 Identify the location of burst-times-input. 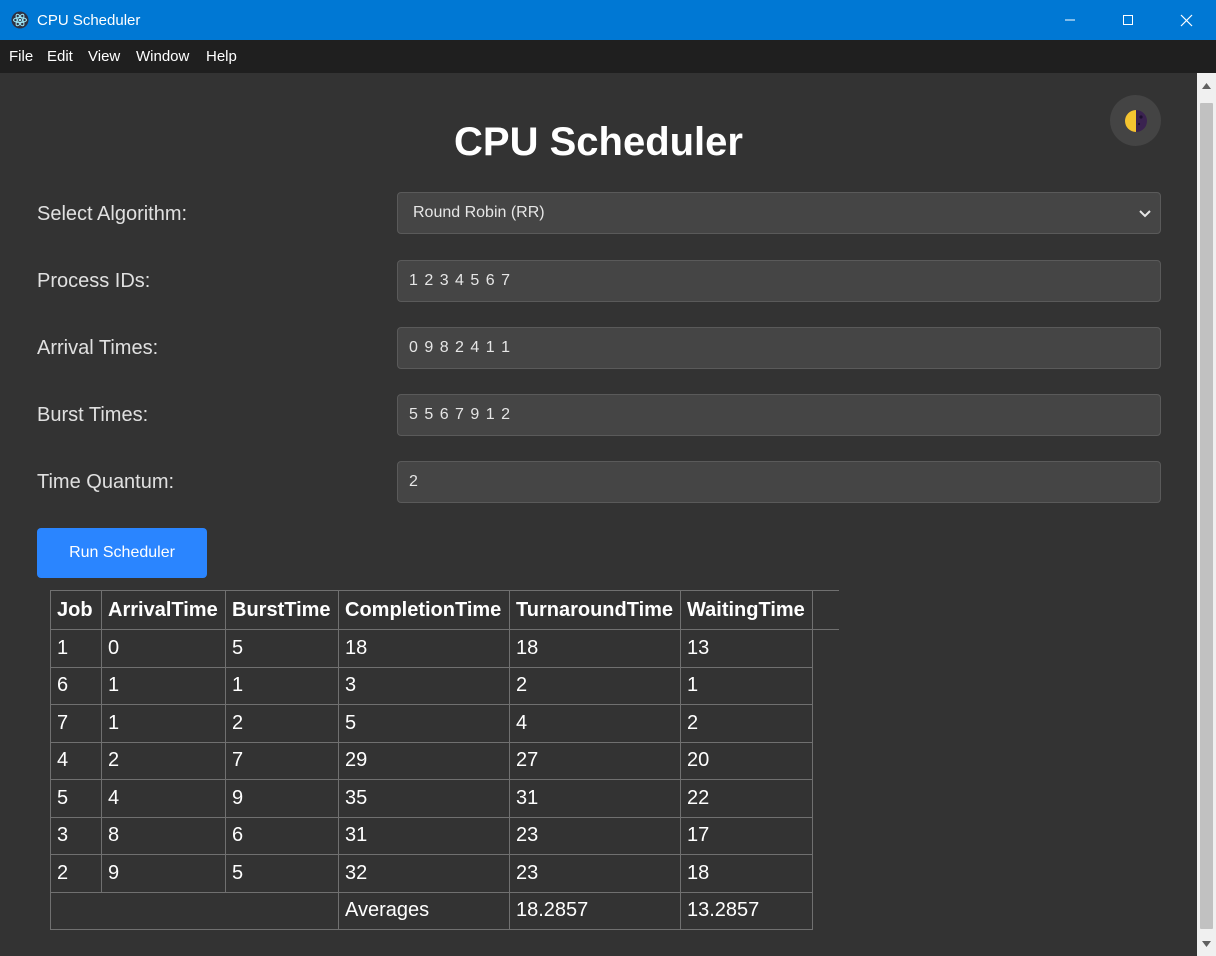
(779, 415).